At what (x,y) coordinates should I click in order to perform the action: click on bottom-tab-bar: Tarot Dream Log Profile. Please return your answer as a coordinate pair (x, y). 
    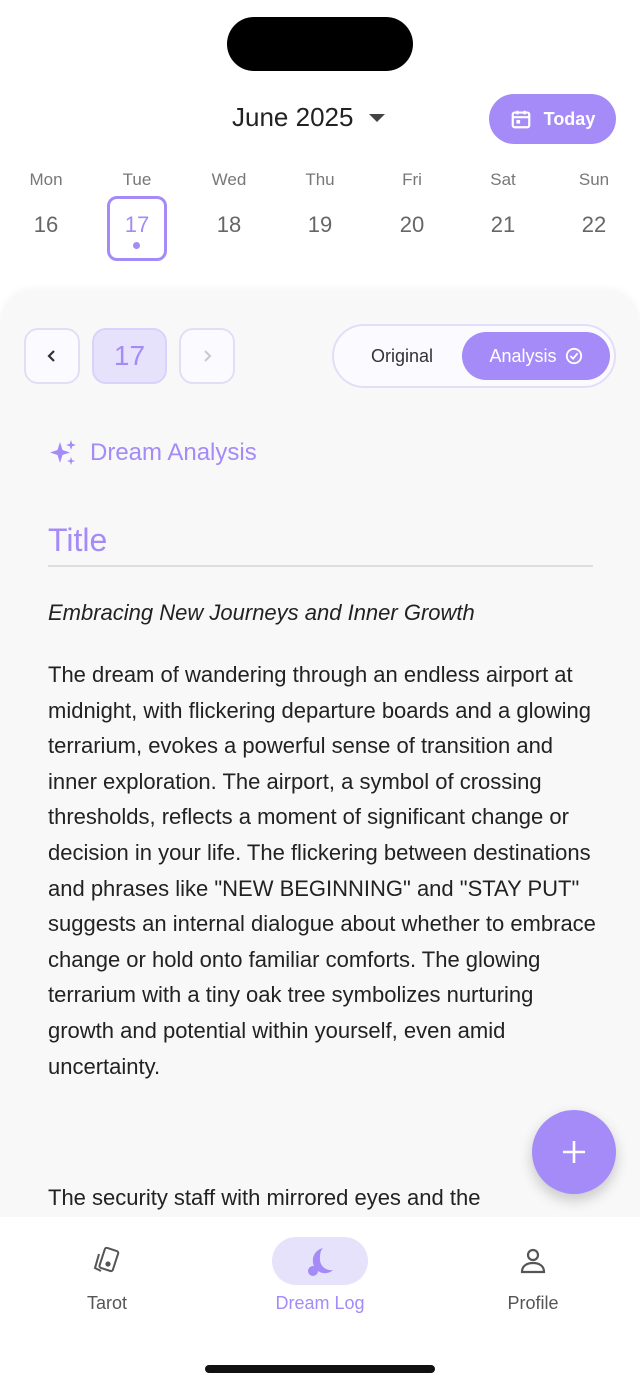
    Looking at the image, I should click on (320, 1302).